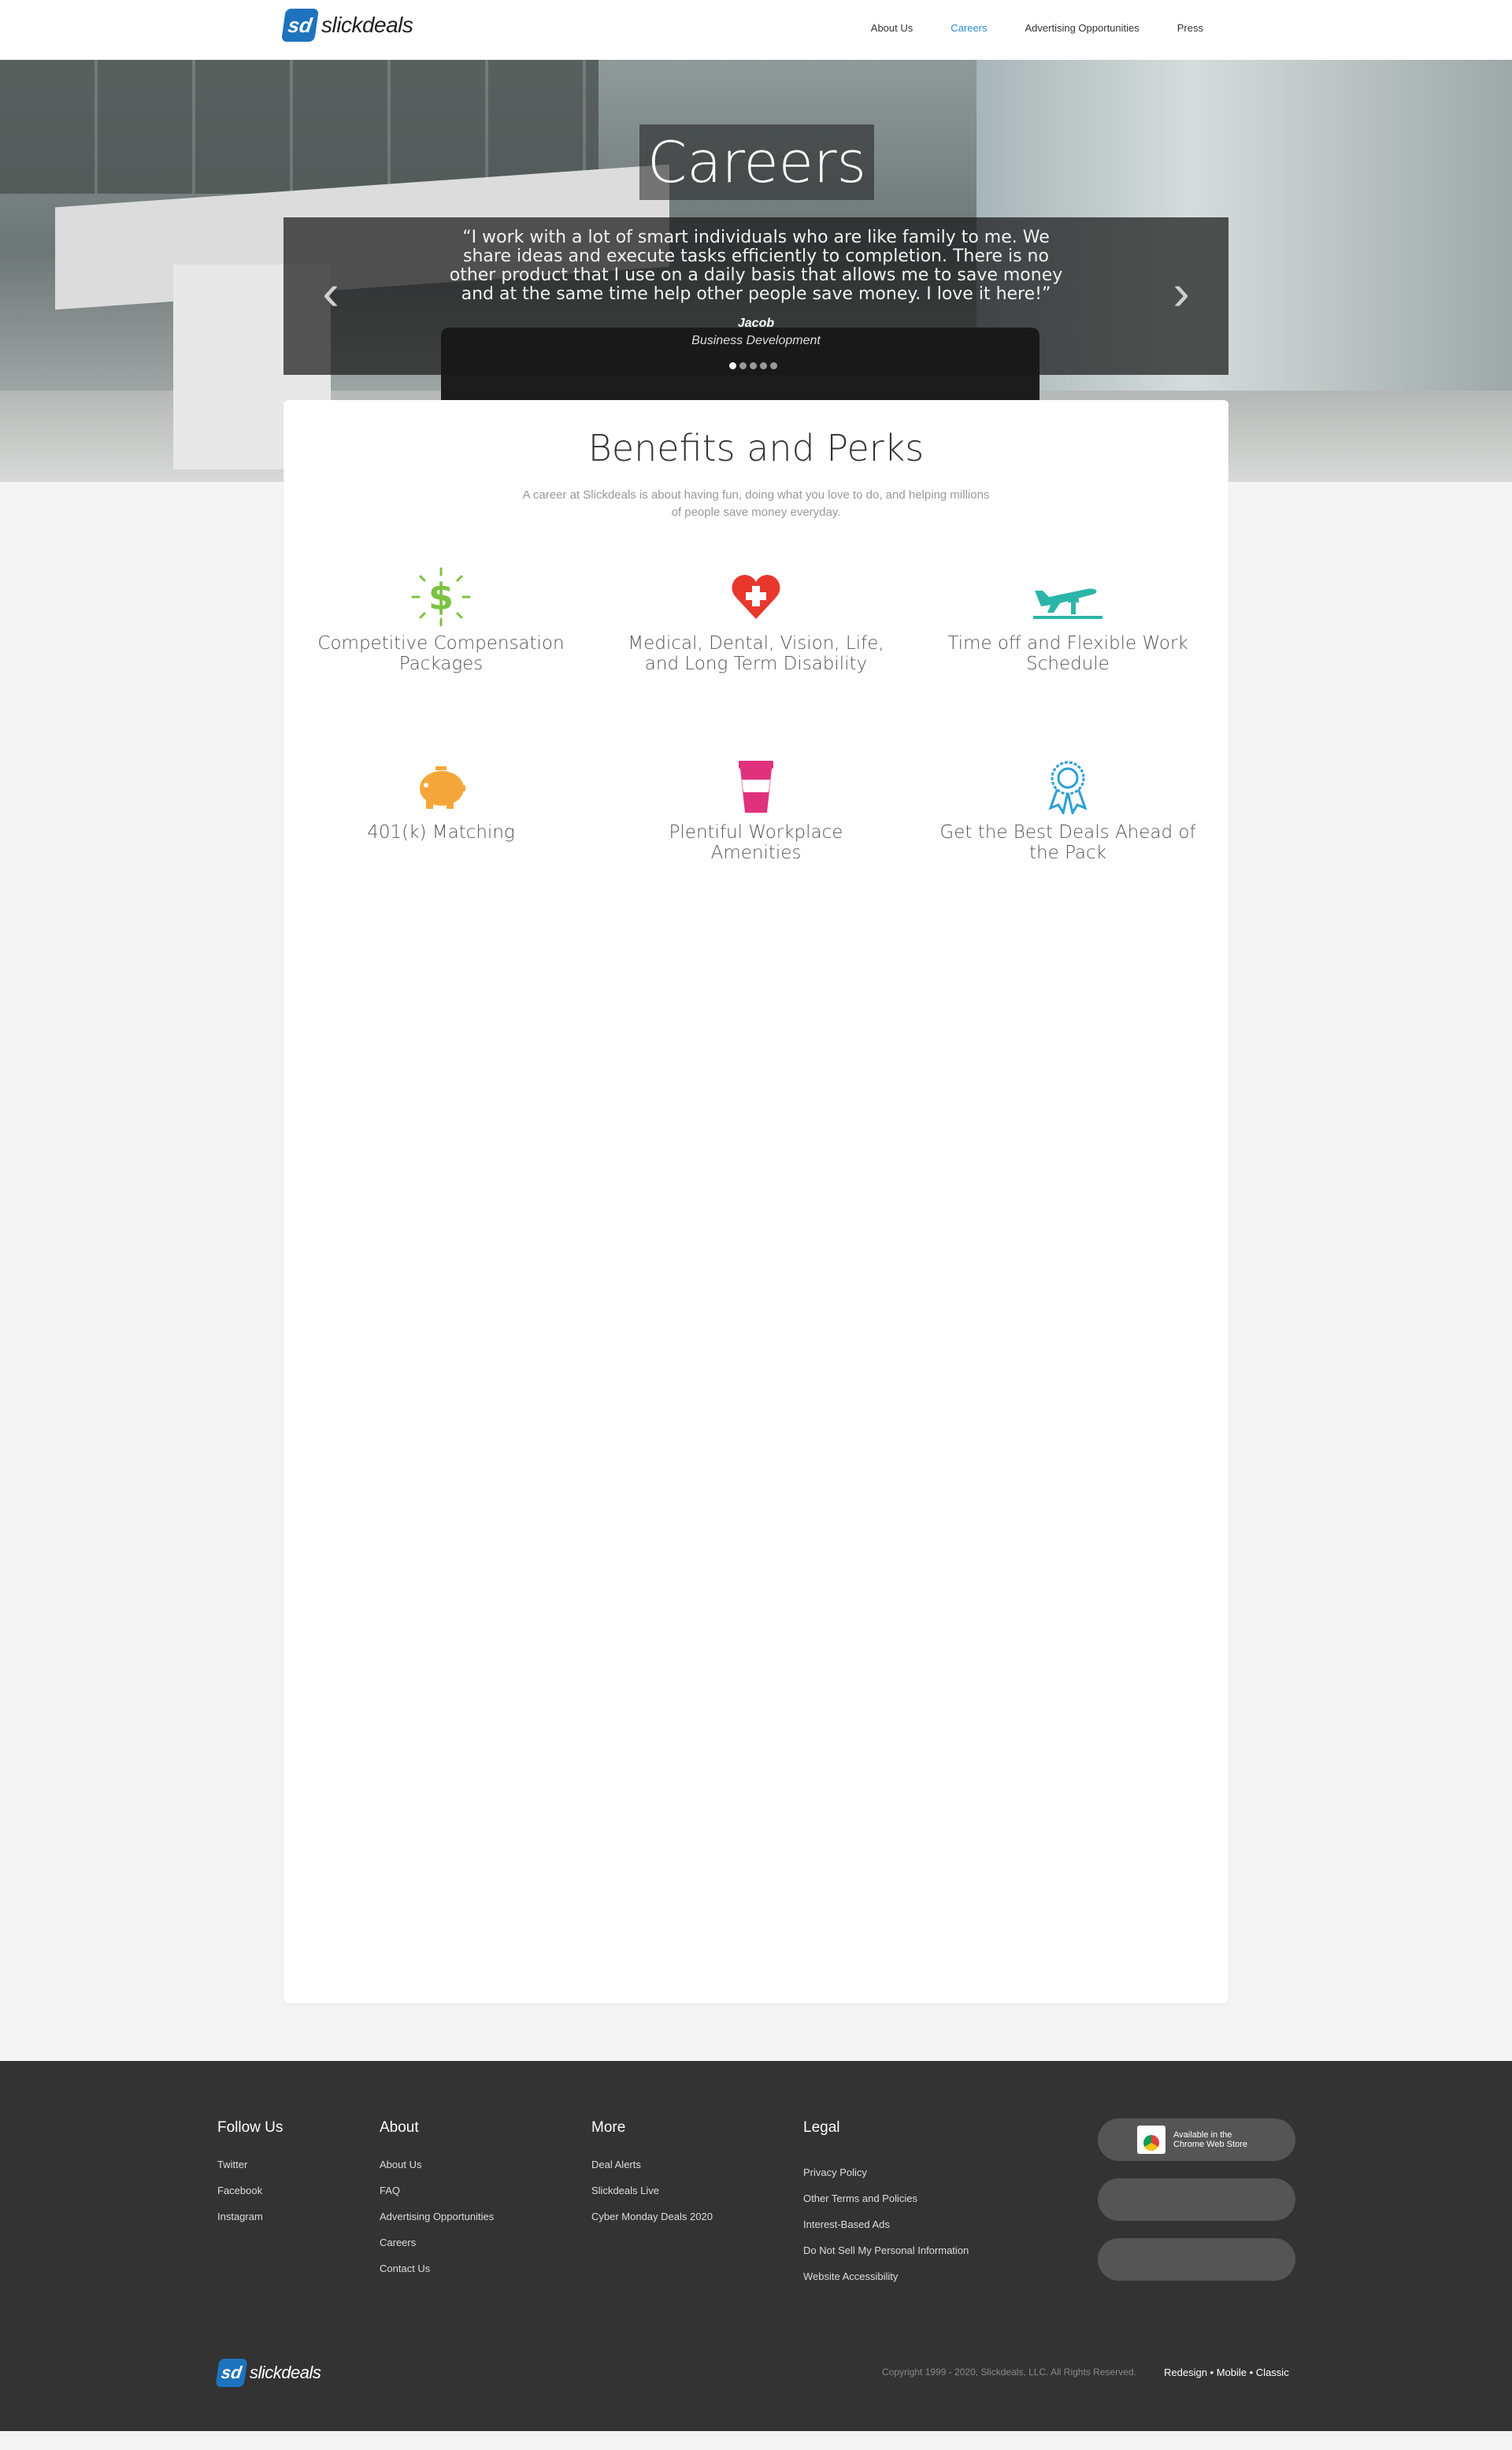  What do you see at coordinates (250, 2216) in the screenshot?
I see `footer-link-instagram: Instagram` at bounding box center [250, 2216].